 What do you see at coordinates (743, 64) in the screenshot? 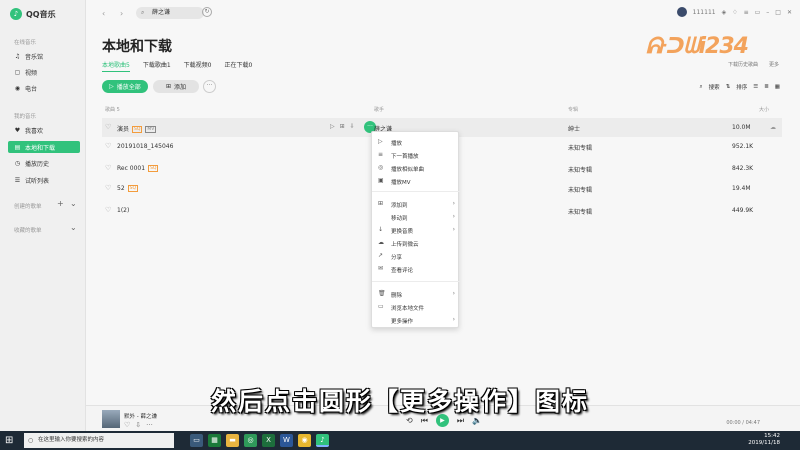
I see `download-history-link: 下载历史歌曲` at bounding box center [743, 64].